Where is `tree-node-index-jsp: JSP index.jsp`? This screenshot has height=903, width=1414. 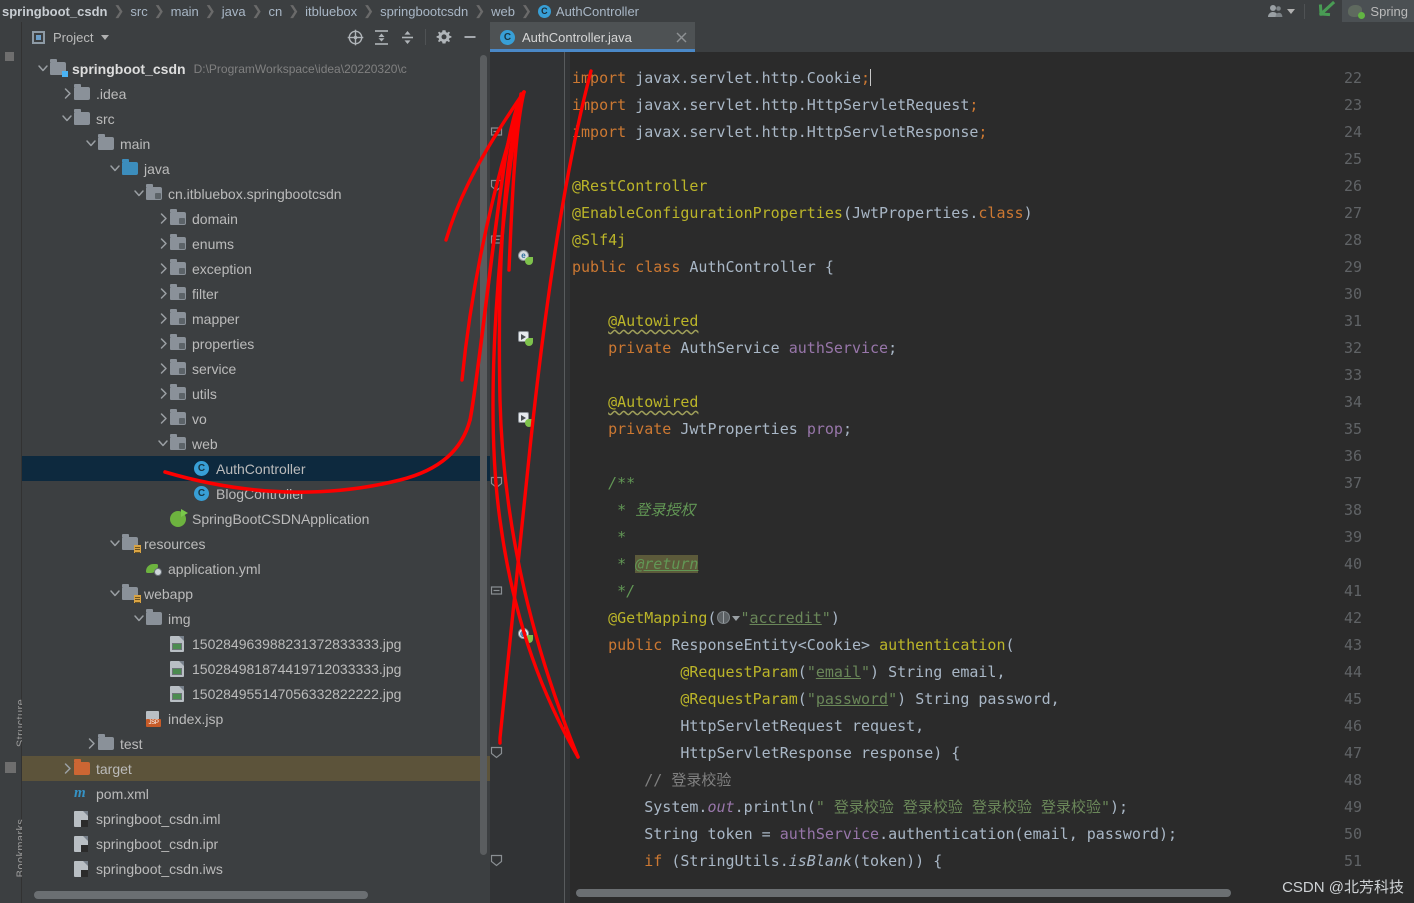
tree-node-index-jsp: JSP index.jsp is located at coordinates (256, 718).